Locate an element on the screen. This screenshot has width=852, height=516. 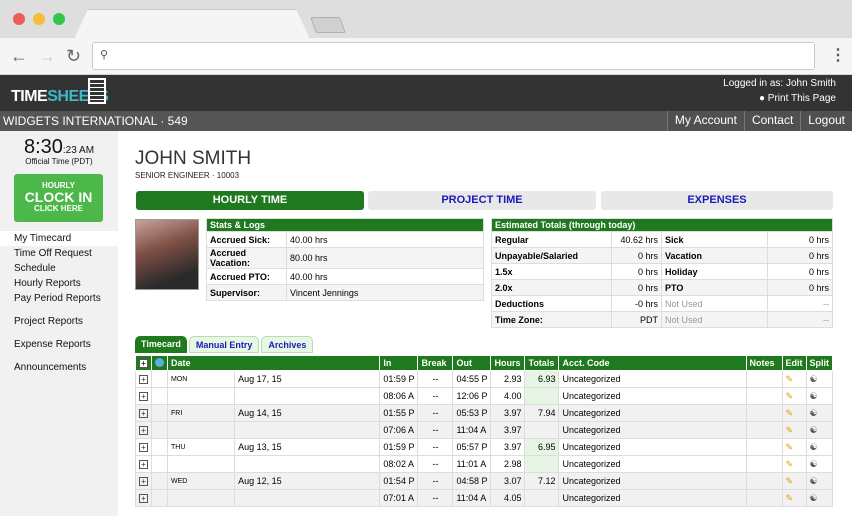
info-icon is located at coordinates (159, 362).